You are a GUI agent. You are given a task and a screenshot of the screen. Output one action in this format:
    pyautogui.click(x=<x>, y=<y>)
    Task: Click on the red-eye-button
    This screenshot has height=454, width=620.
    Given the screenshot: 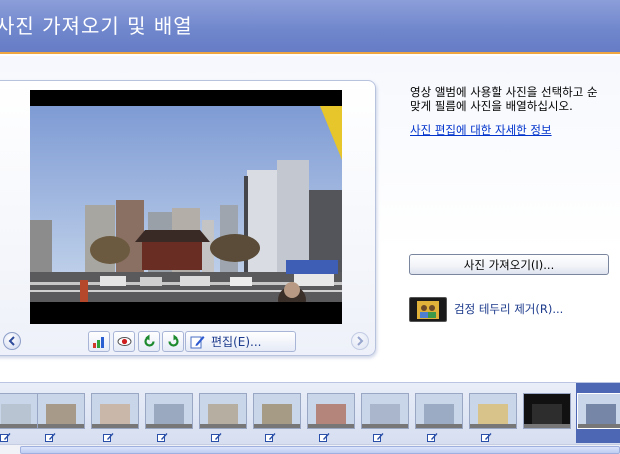 What is the action you would take?
    pyautogui.click(x=124, y=341)
    